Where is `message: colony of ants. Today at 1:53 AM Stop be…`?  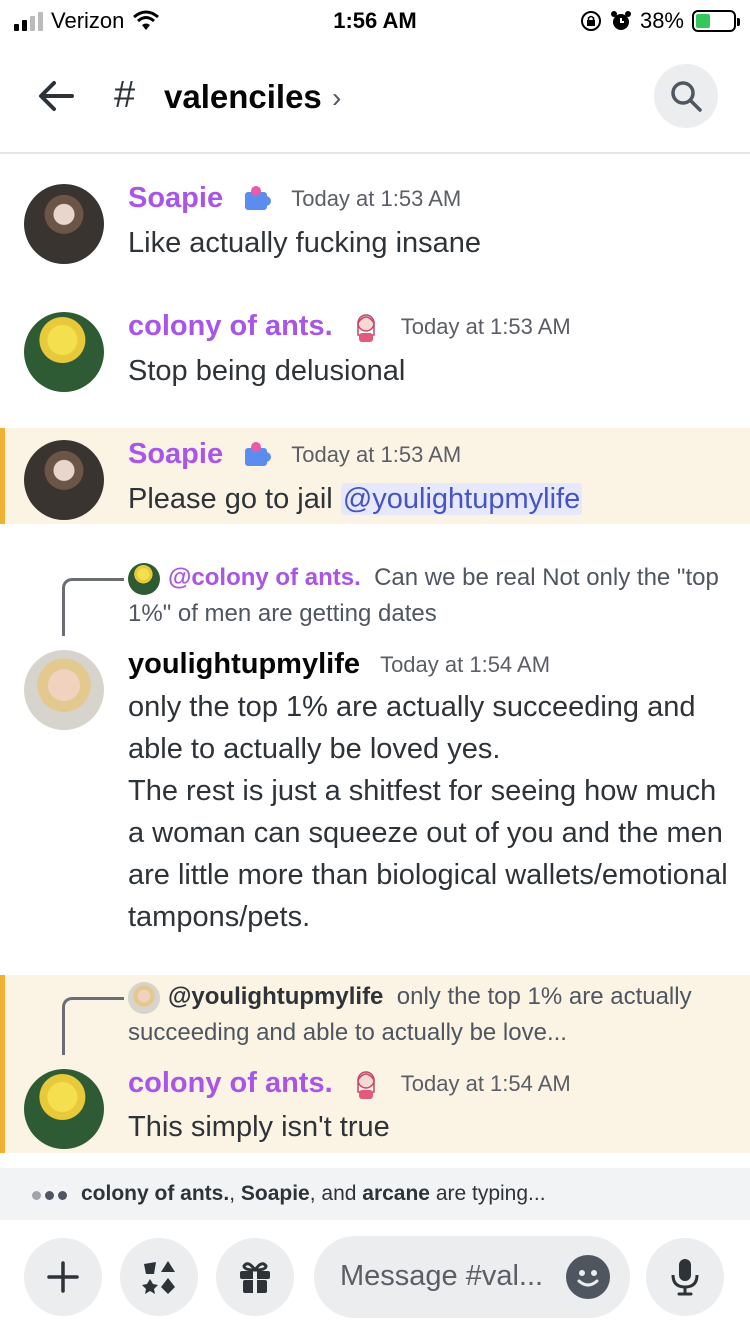
message: colony of ants. Today at 1:53 AM Stop be… is located at coordinates (375, 353).